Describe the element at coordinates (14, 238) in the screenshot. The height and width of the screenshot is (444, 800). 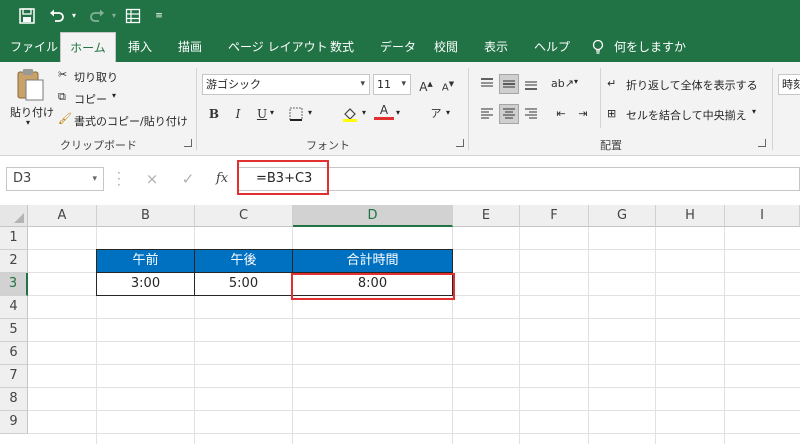
I see `row-header-1: 1` at that location.